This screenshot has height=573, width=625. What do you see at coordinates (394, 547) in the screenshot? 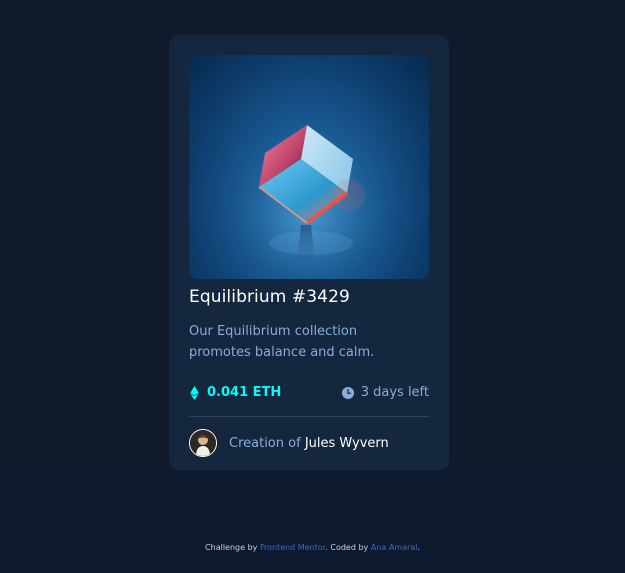
I see `author-link: Ana Amaral` at bounding box center [394, 547].